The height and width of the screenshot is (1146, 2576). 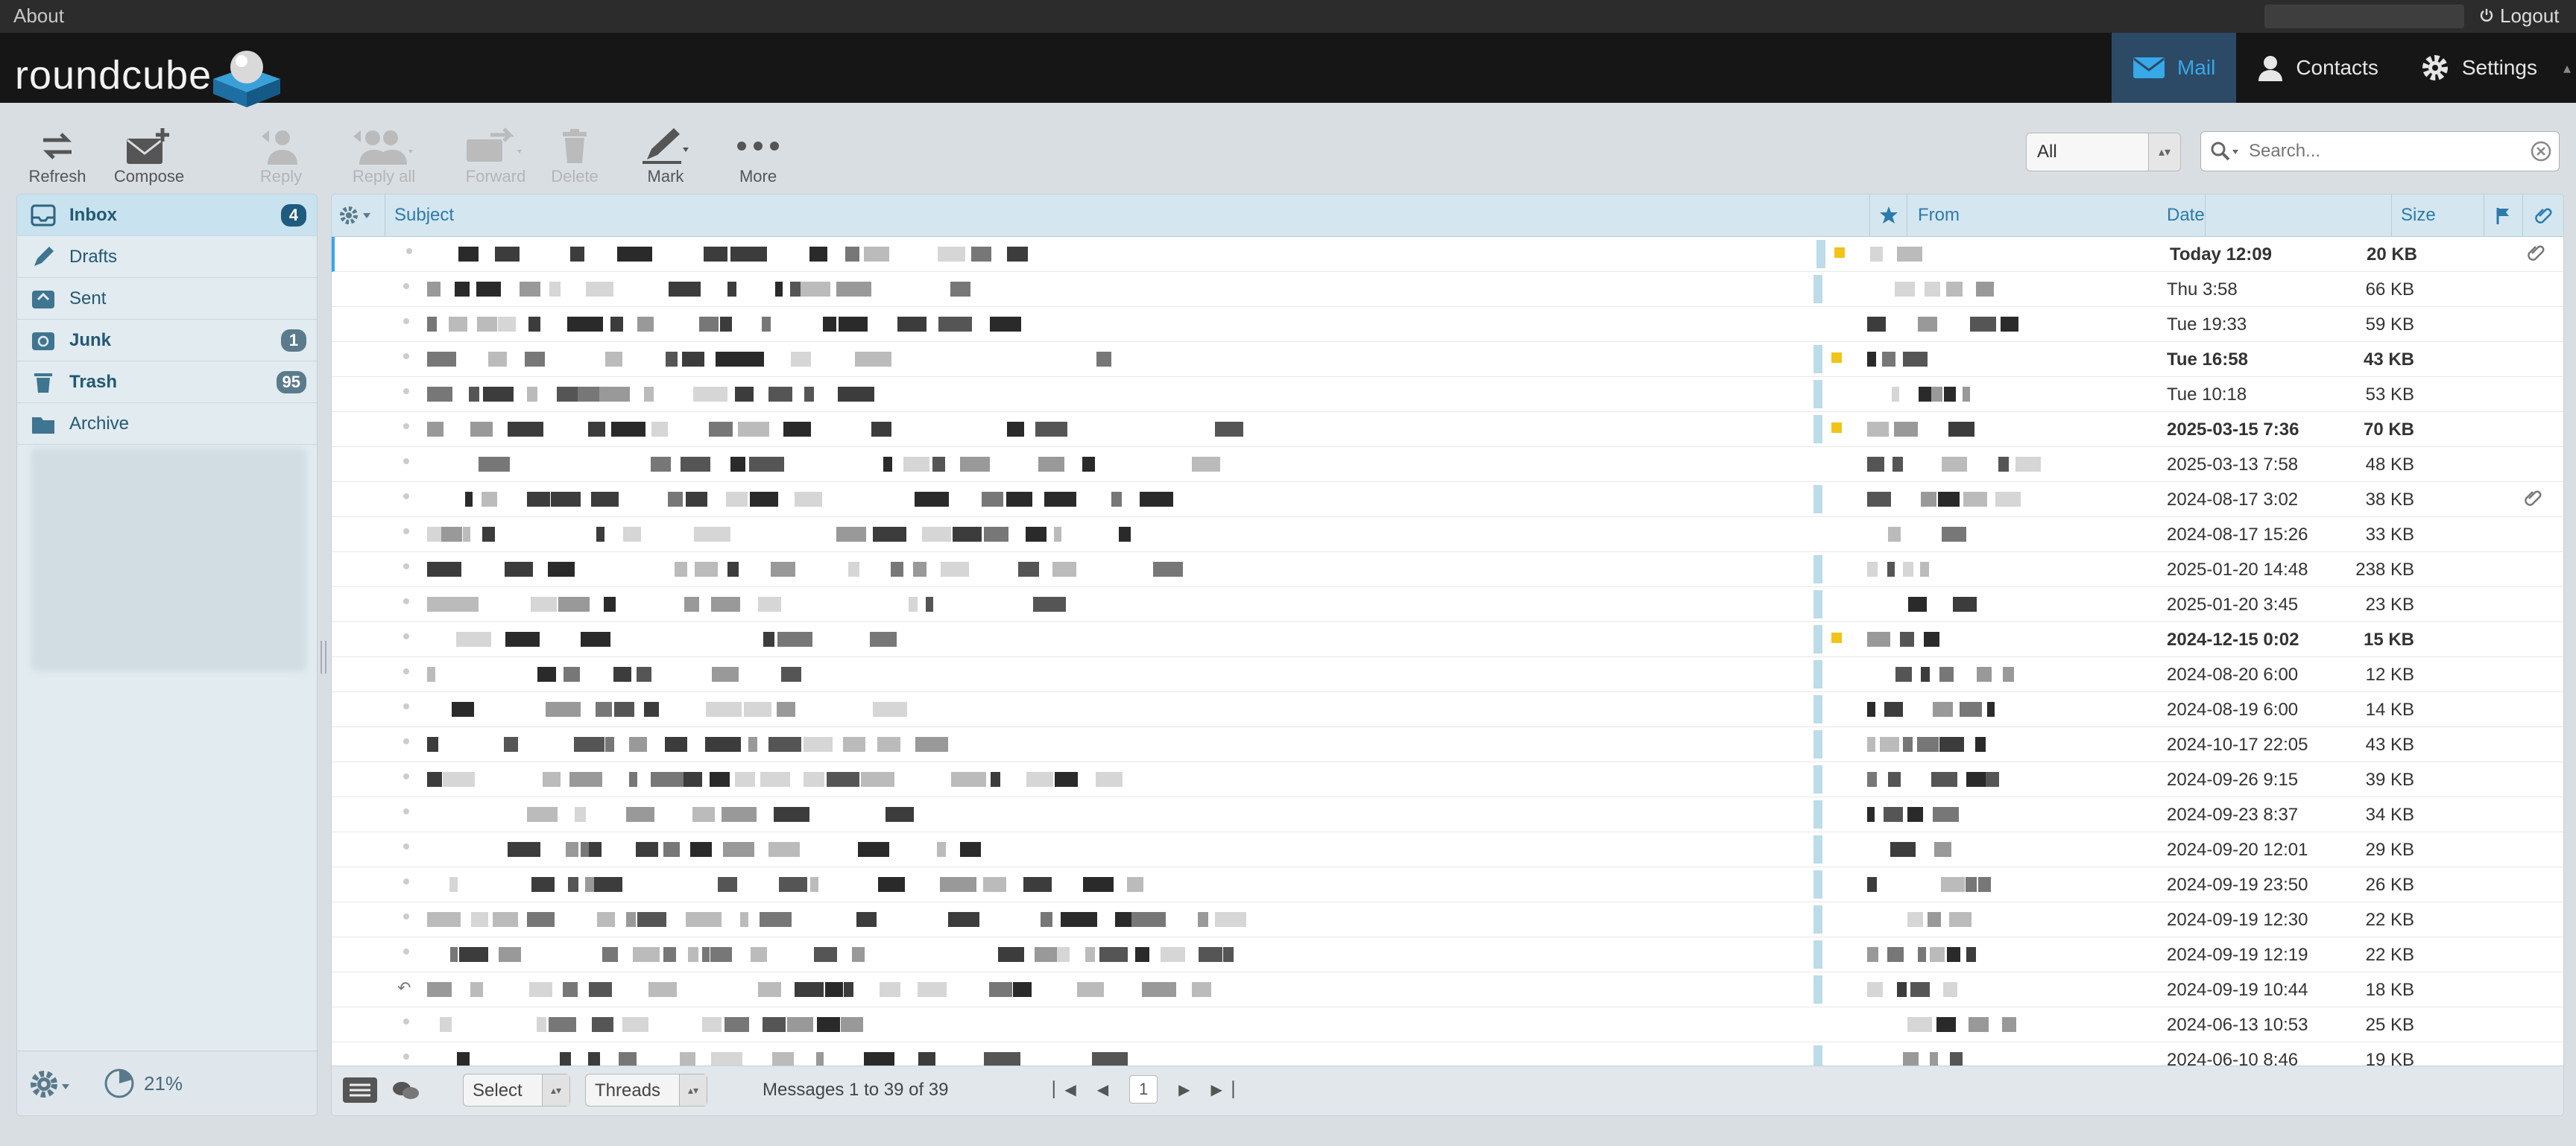 What do you see at coordinates (2364, 16) in the screenshot?
I see `username-redacted` at bounding box center [2364, 16].